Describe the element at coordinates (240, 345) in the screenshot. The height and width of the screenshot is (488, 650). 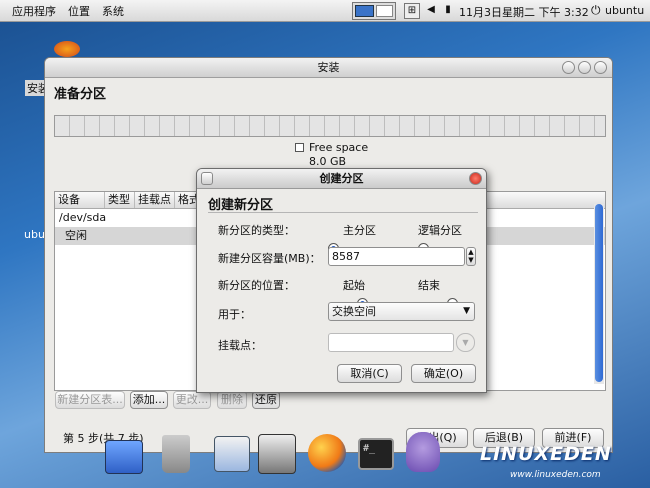
I see `mount-label: 挂载点：` at that location.